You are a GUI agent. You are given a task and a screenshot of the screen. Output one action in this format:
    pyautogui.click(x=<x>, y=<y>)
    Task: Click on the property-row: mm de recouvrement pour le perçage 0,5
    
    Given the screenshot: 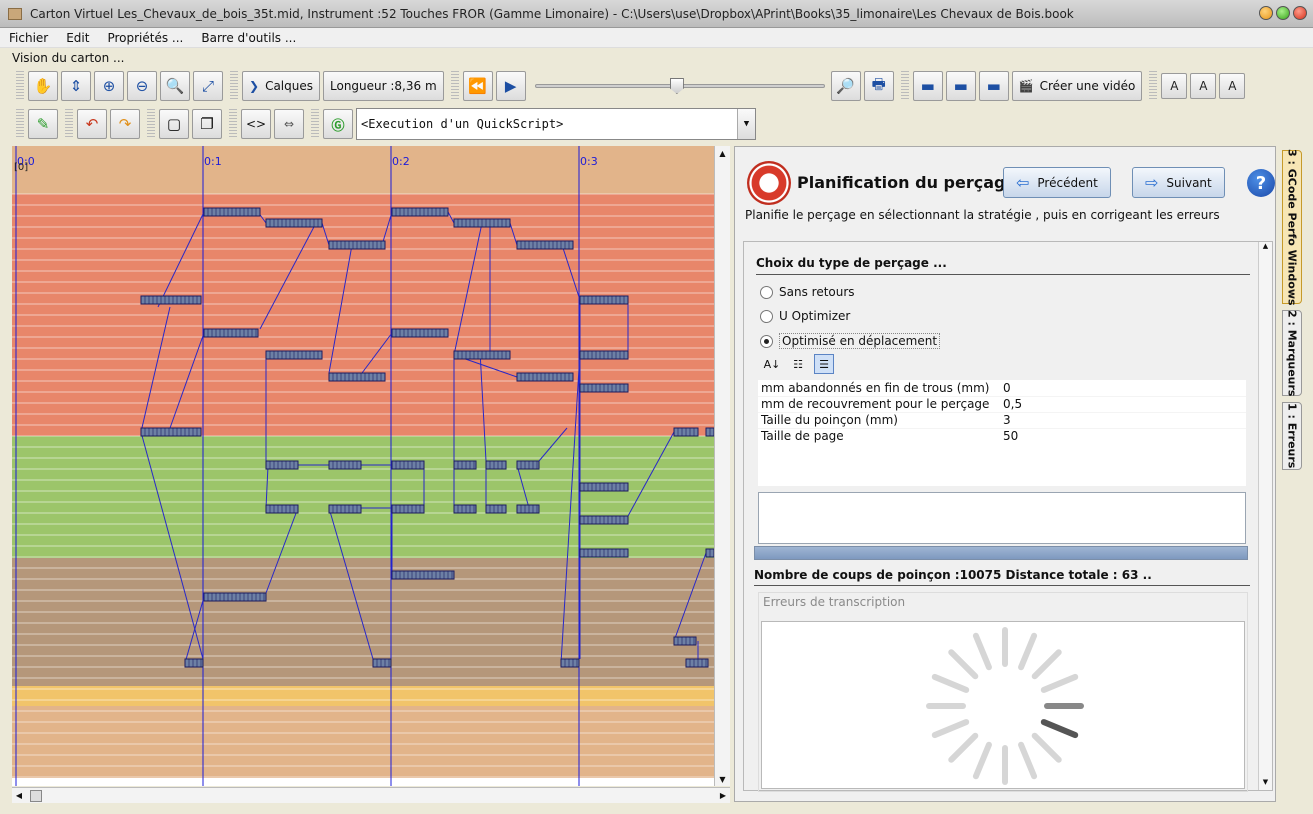 What is the action you would take?
    pyautogui.click(x=1002, y=404)
    